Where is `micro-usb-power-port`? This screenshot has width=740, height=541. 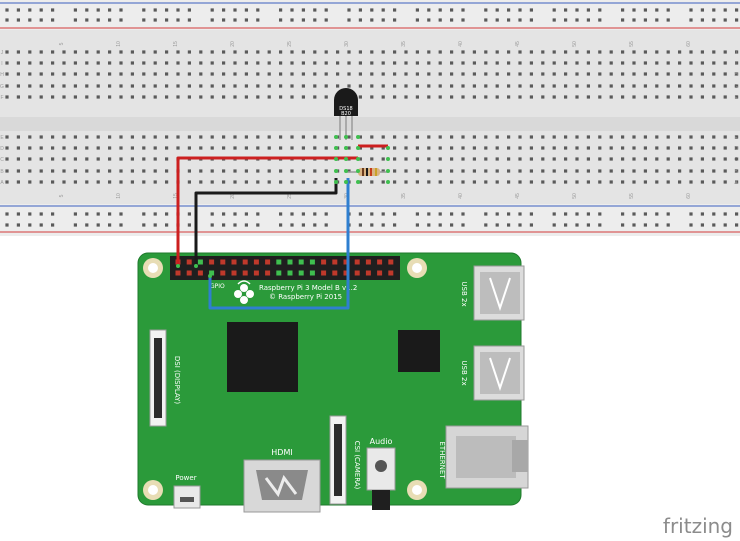
micro-usb-power-port is located at coordinates (187, 497).